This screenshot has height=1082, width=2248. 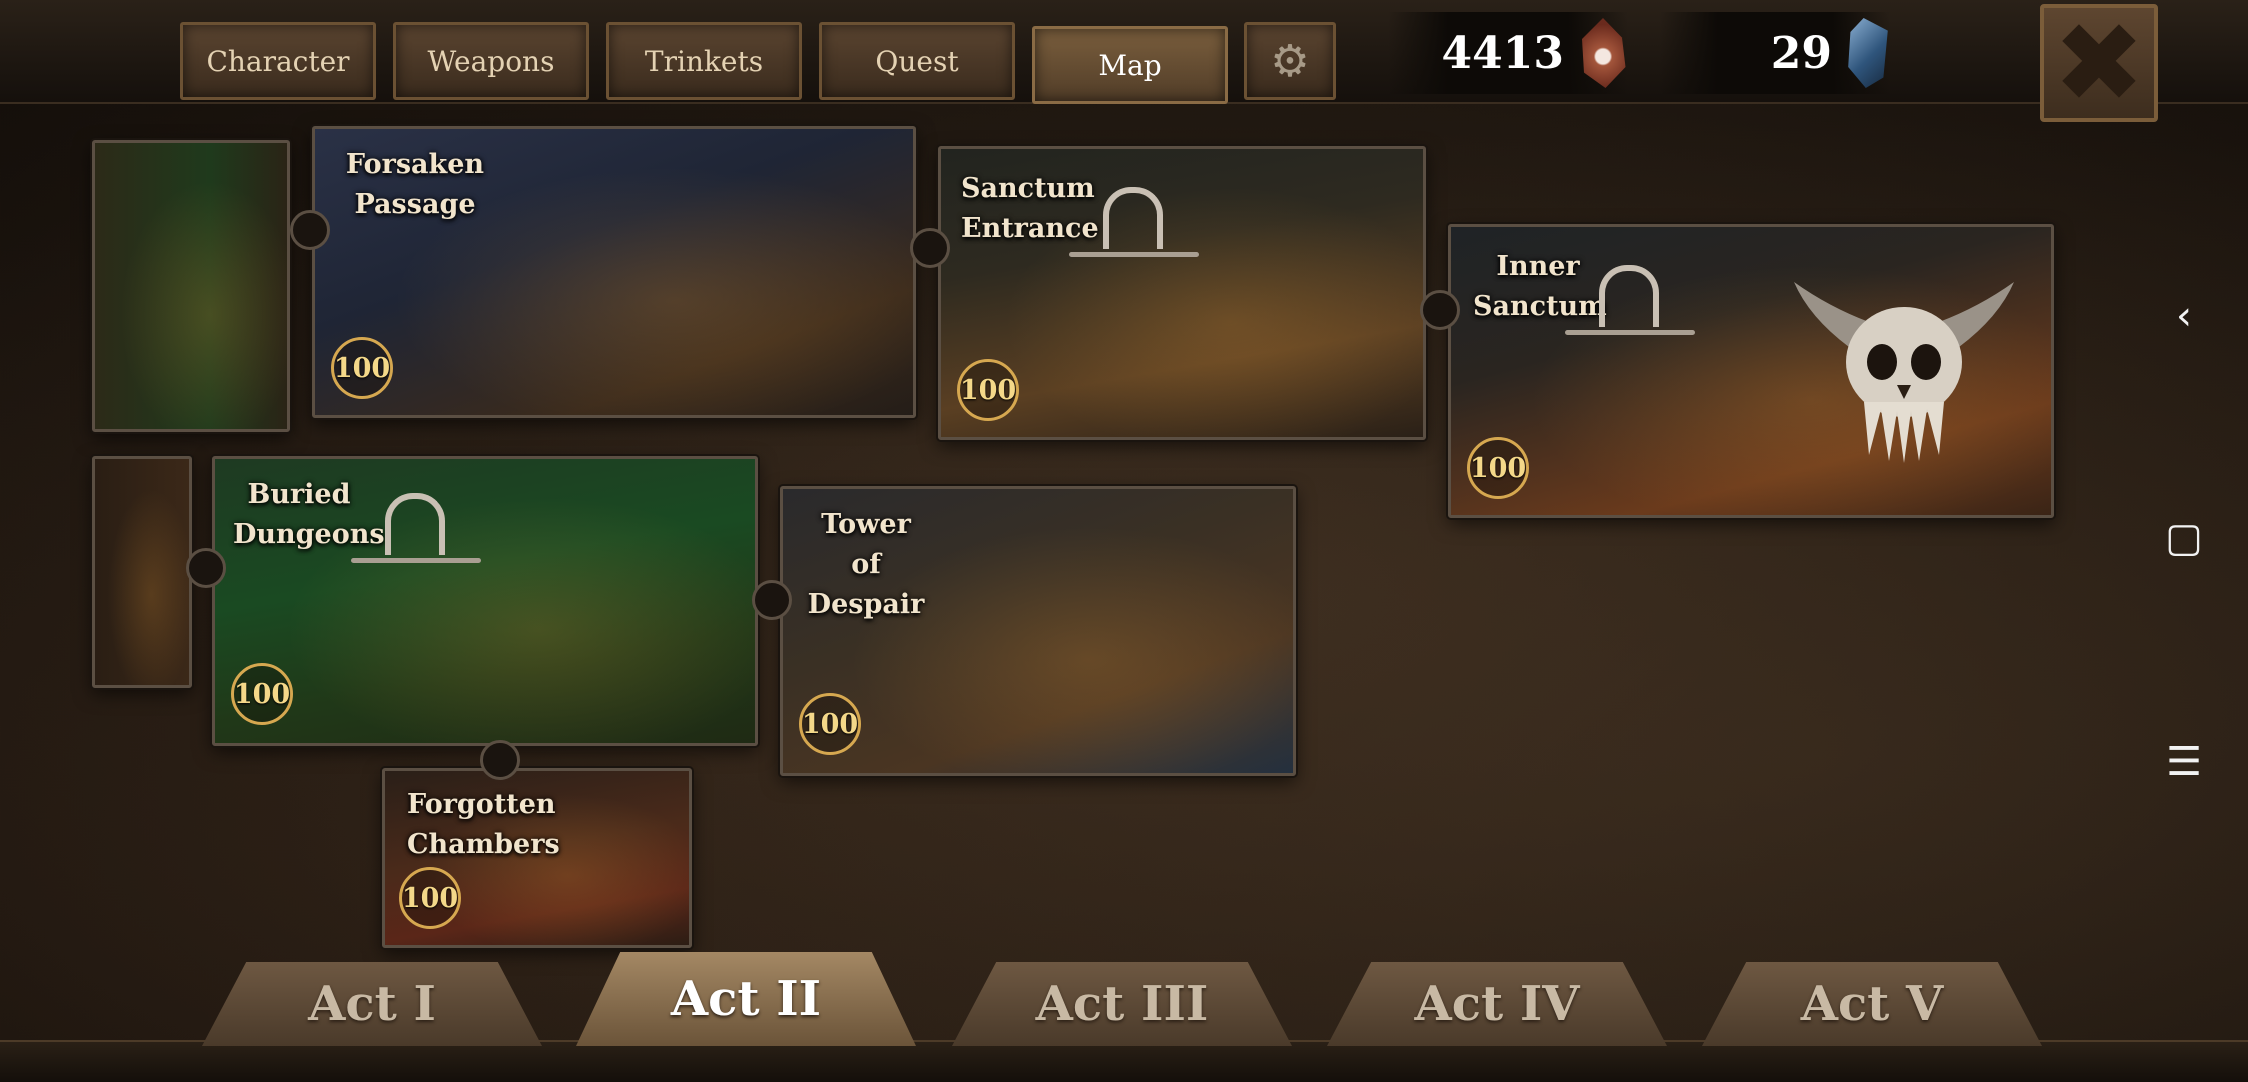 I want to click on souls-value: 4413, so click(x=1502, y=53).